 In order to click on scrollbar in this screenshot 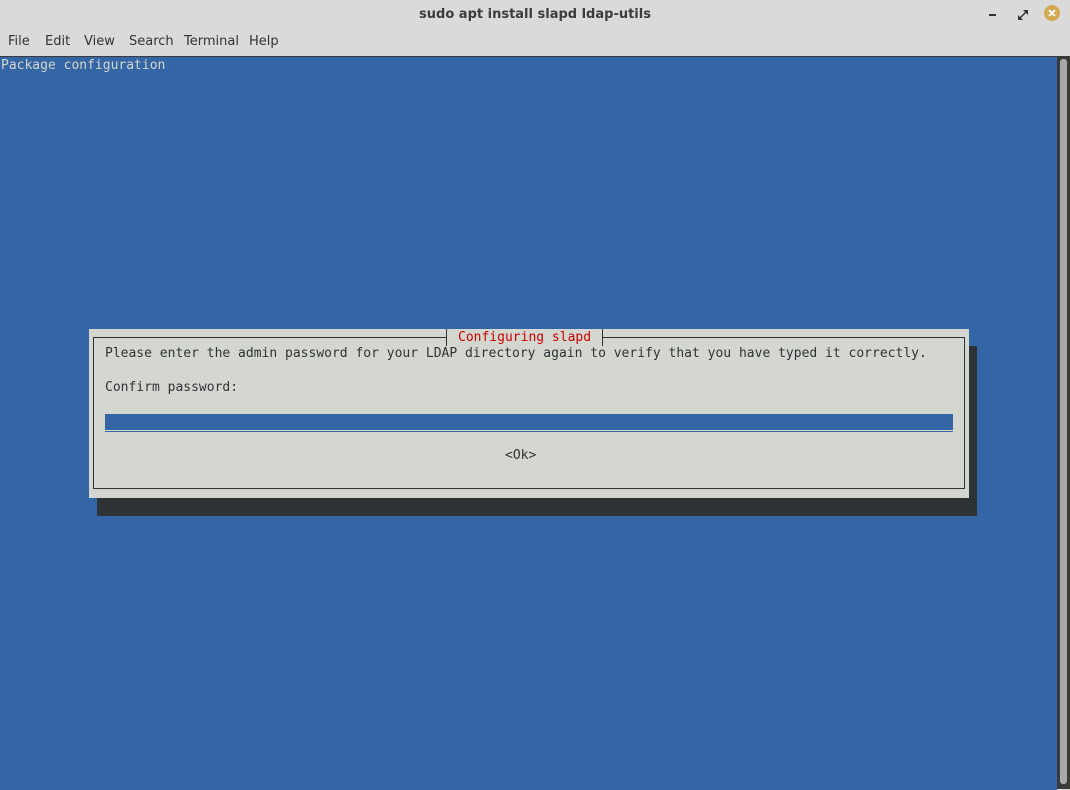, I will do `click(1063, 422)`.